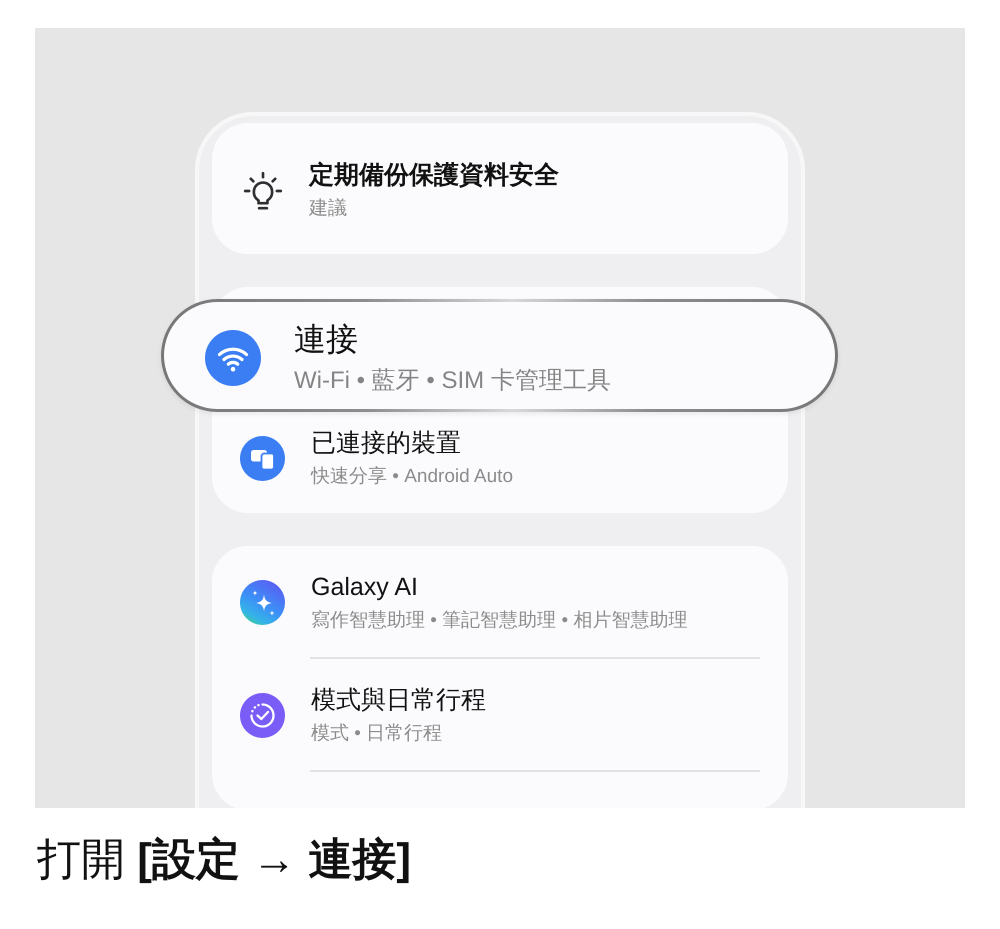 This screenshot has width=1000, height=929. I want to click on settings-item: 已連接的裝置 快速分享 • Android Auto, so click(500, 462).